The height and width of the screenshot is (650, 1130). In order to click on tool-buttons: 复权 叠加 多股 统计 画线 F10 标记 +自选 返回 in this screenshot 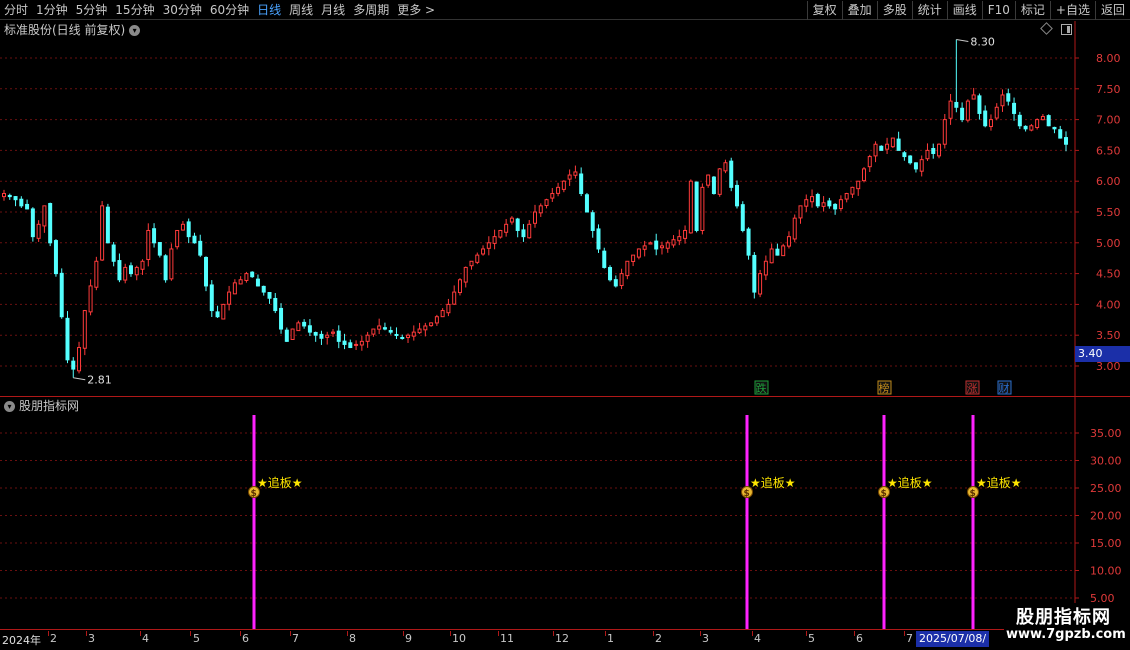, I will do `click(968, 10)`.